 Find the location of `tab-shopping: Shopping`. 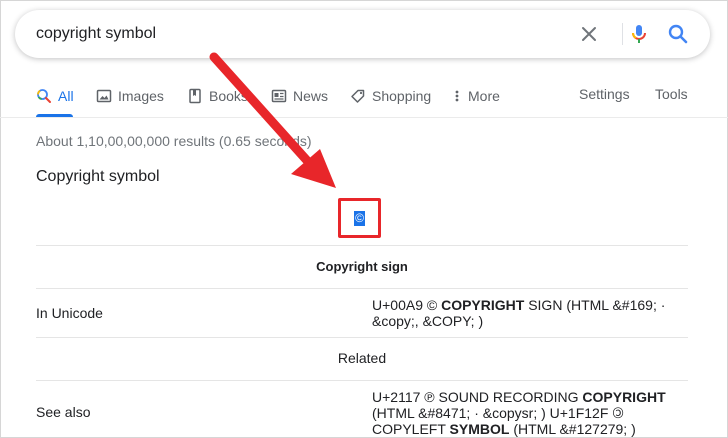

tab-shopping: Shopping is located at coordinates (390, 96).